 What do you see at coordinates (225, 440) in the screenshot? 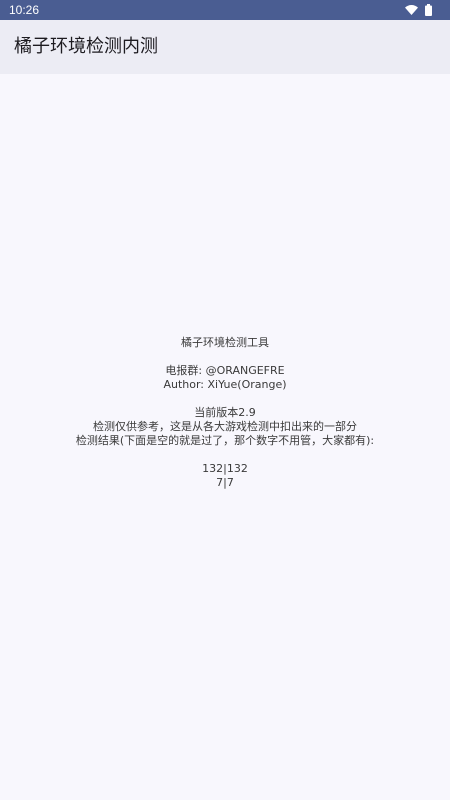
I see `result-header-text: 检测结果(下面是空的就是过了，那个数字不用管，大家都有):` at bounding box center [225, 440].